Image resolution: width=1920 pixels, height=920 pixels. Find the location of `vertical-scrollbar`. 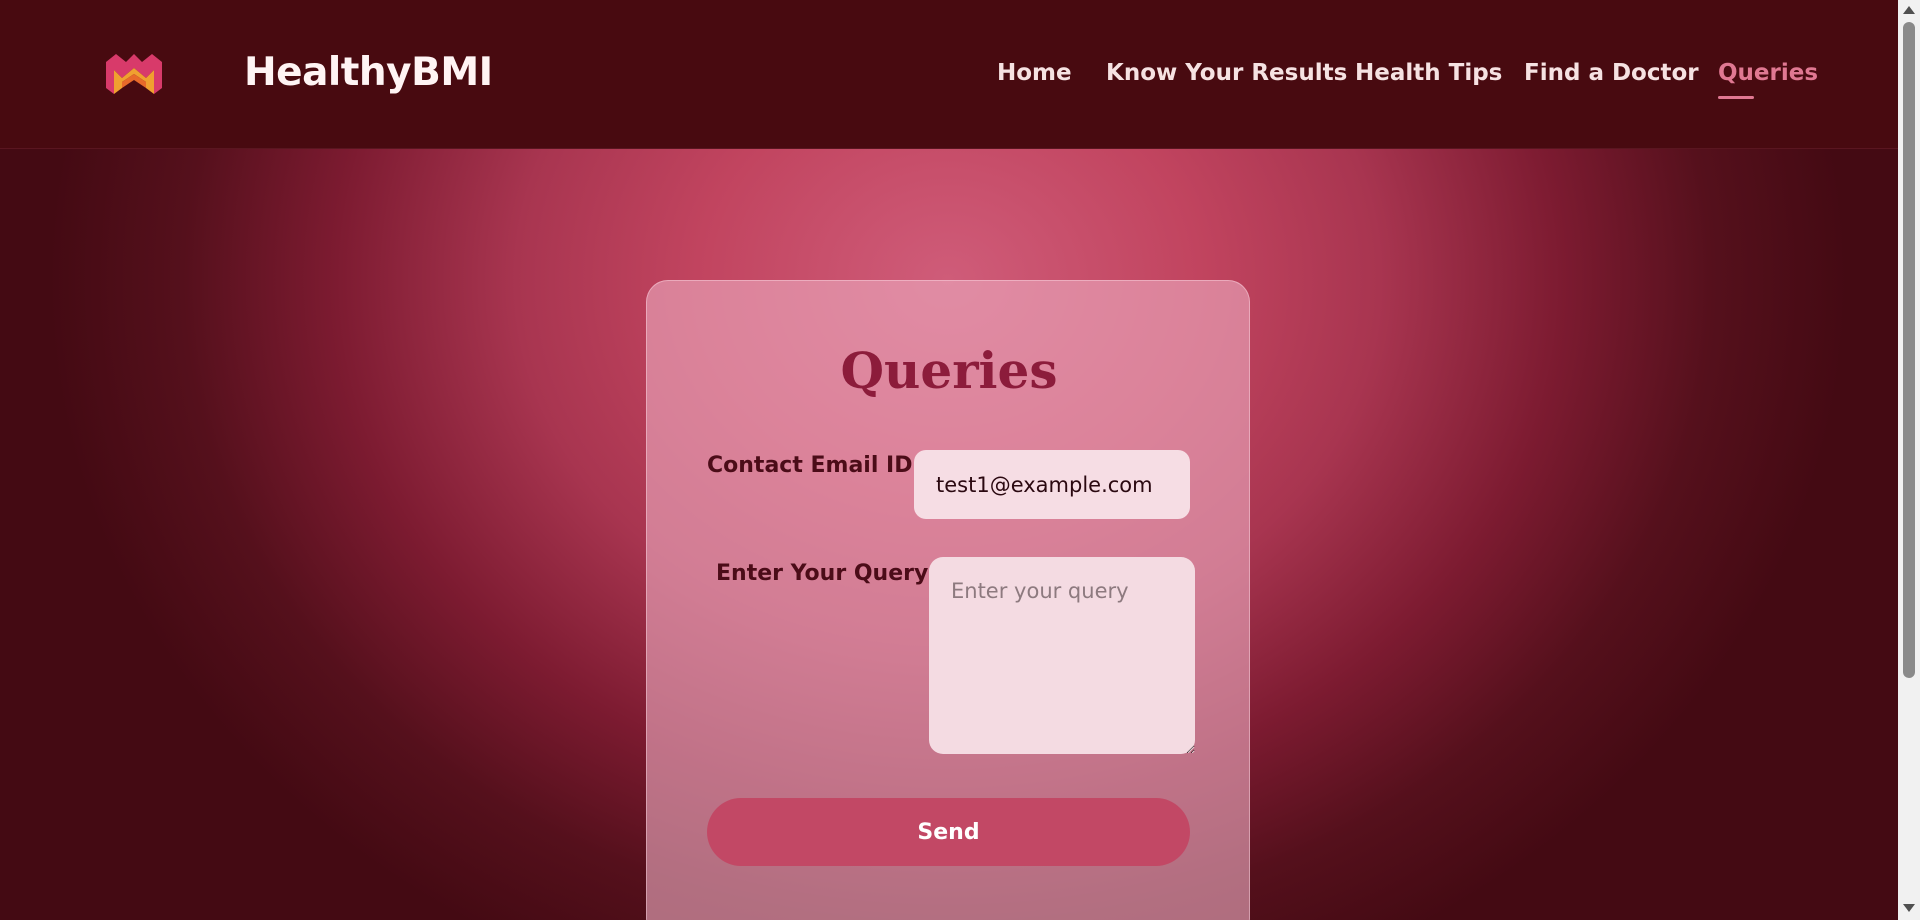

vertical-scrollbar is located at coordinates (1909, 460).